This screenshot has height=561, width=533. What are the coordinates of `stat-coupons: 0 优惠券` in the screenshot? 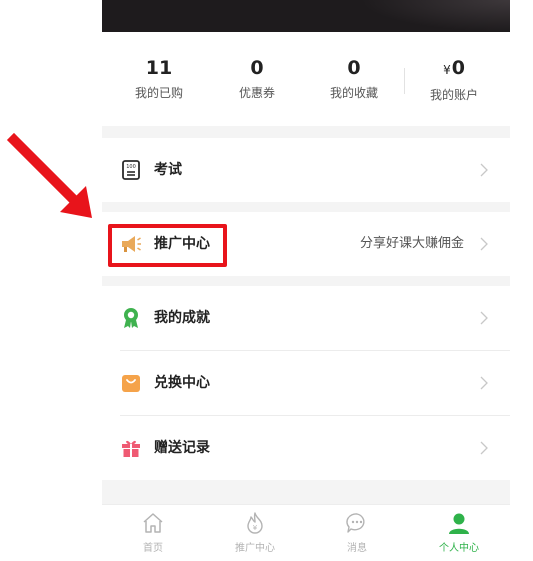 It's located at (257, 78).